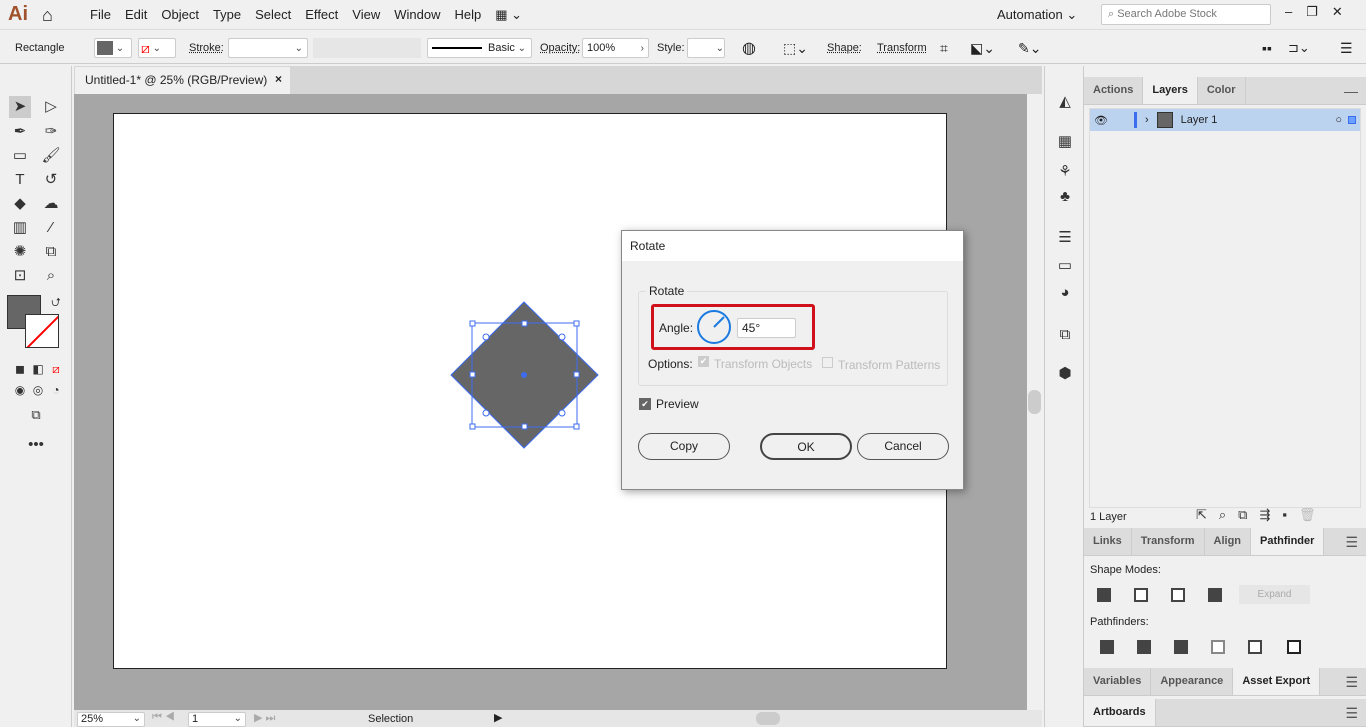 Image resolution: width=1366 pixels, height=727 pixels. I want to click on libraries-icon: ⬢, so click(1065, 374).